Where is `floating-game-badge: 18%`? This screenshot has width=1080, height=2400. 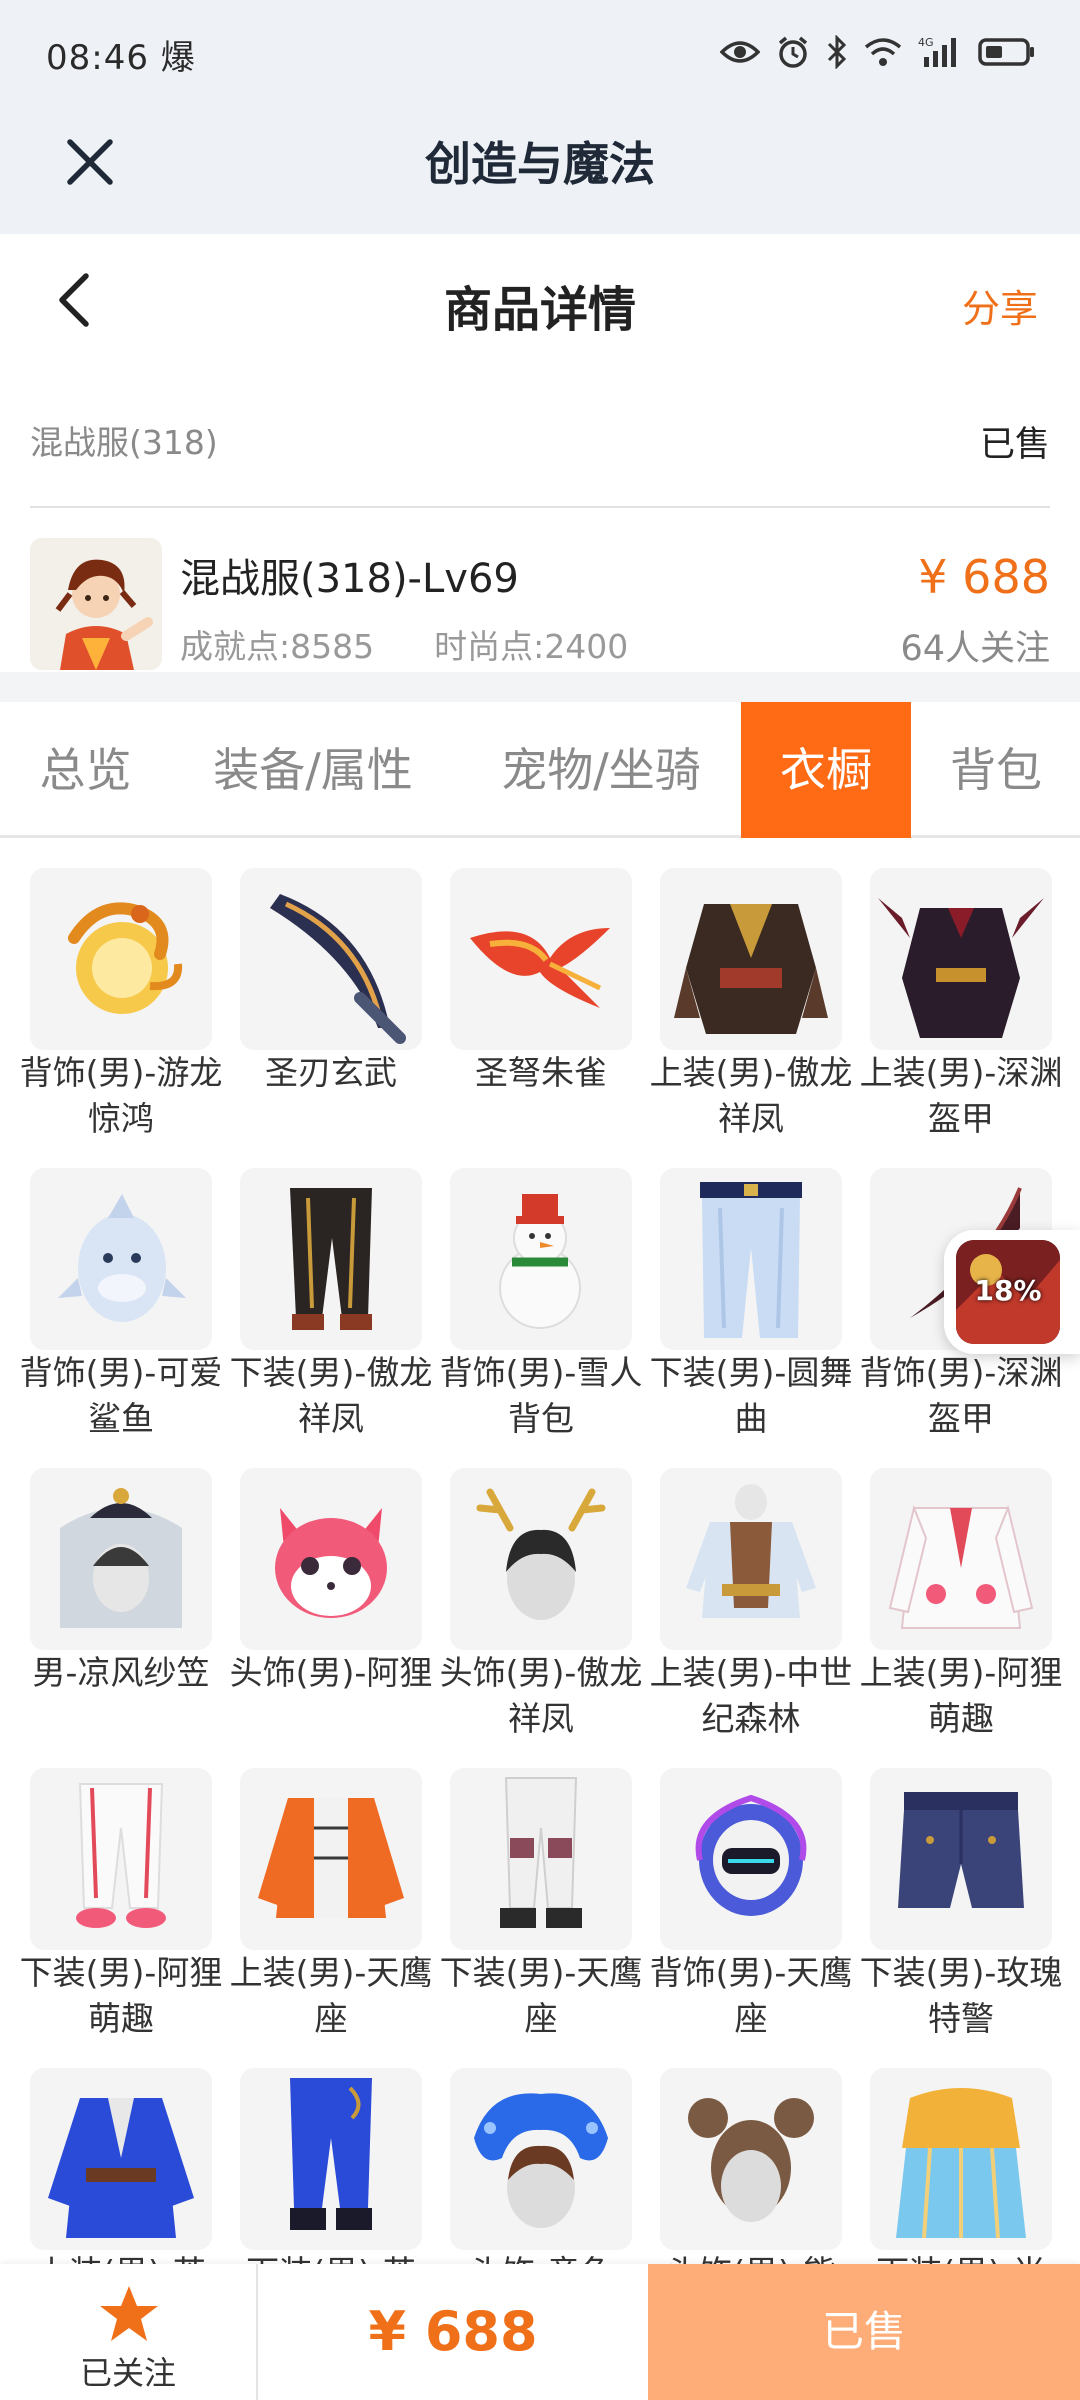
floating-game-badge: 18% is located at coordinates (1012, 1292).